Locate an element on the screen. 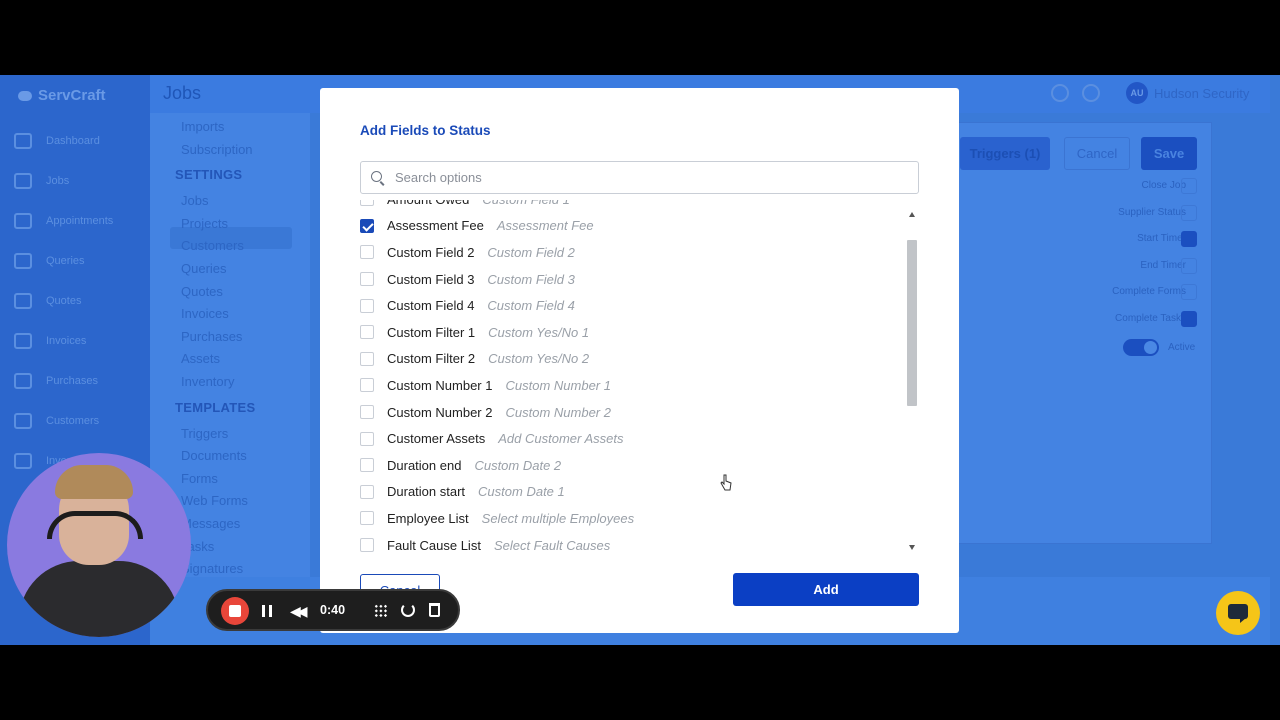 The width and height of the screenshot is (1280, 720). rewind-icon: ◀◀ is located at coordinates (298, 611).